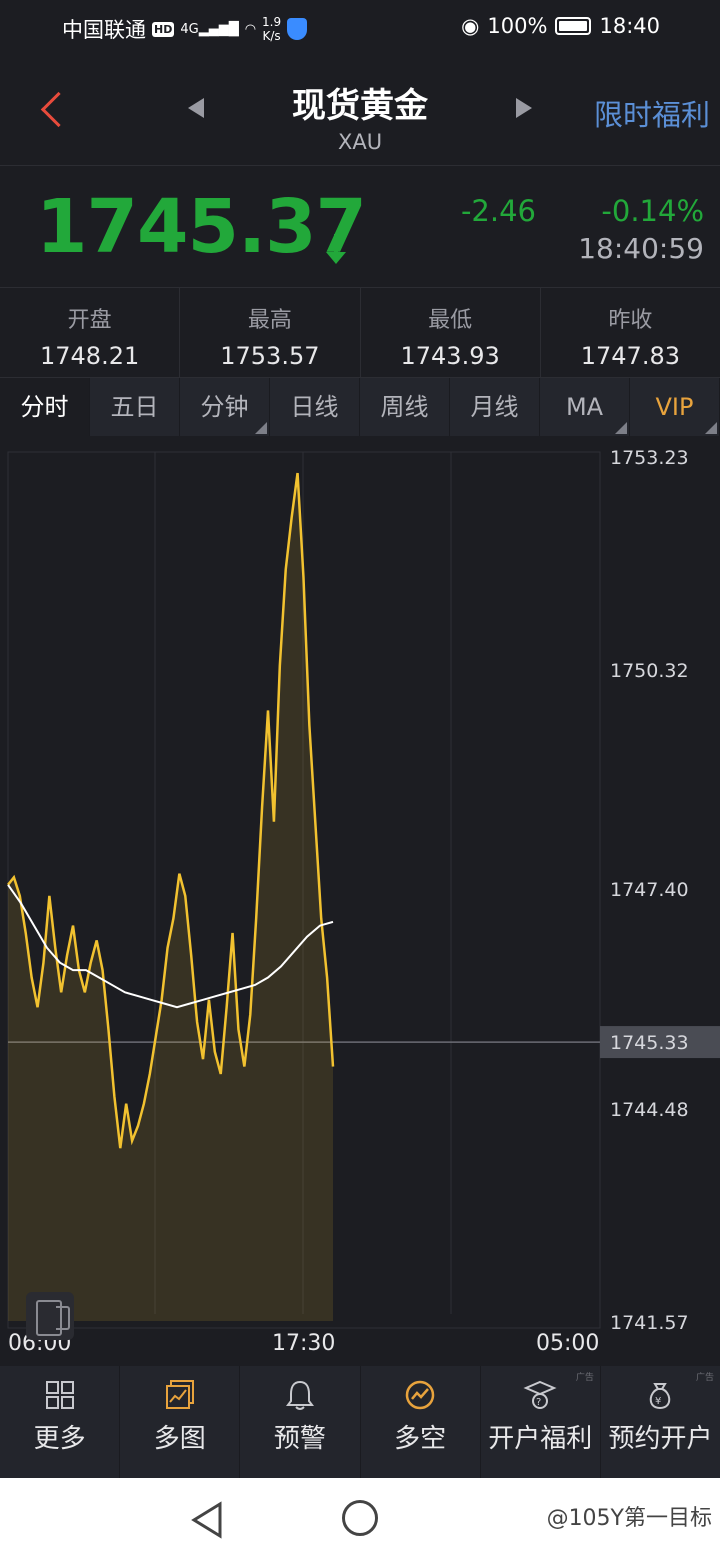 The height and width of the screenshot is (1560, 720). What do you see at coordinates (649, 1110) in the screenshot?
I see `y-tick-label: 1744.48` at bounding box center [649, 1110].